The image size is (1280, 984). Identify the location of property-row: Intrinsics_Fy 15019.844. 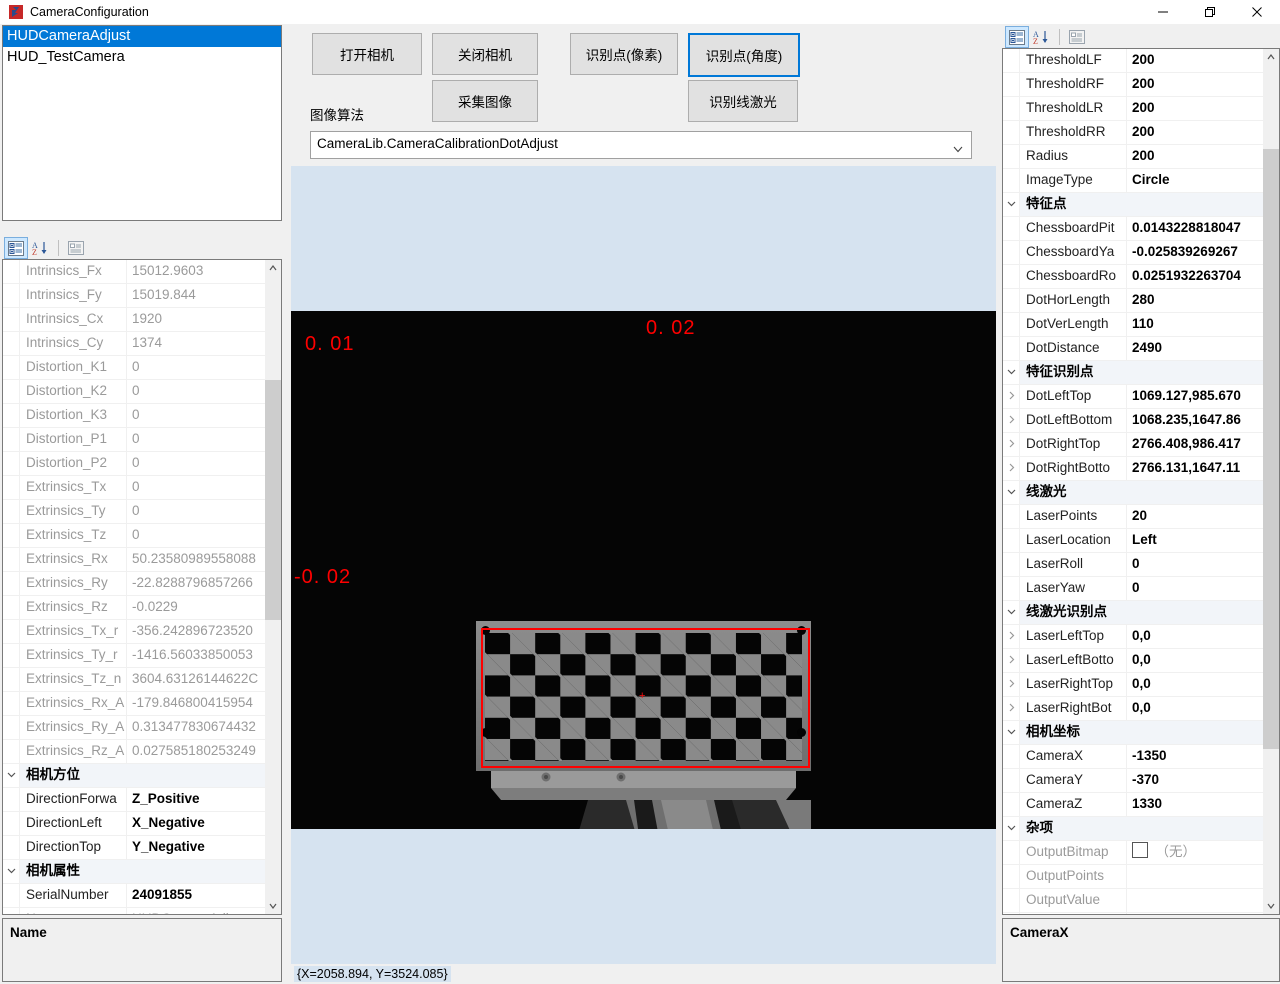
(134, 296).